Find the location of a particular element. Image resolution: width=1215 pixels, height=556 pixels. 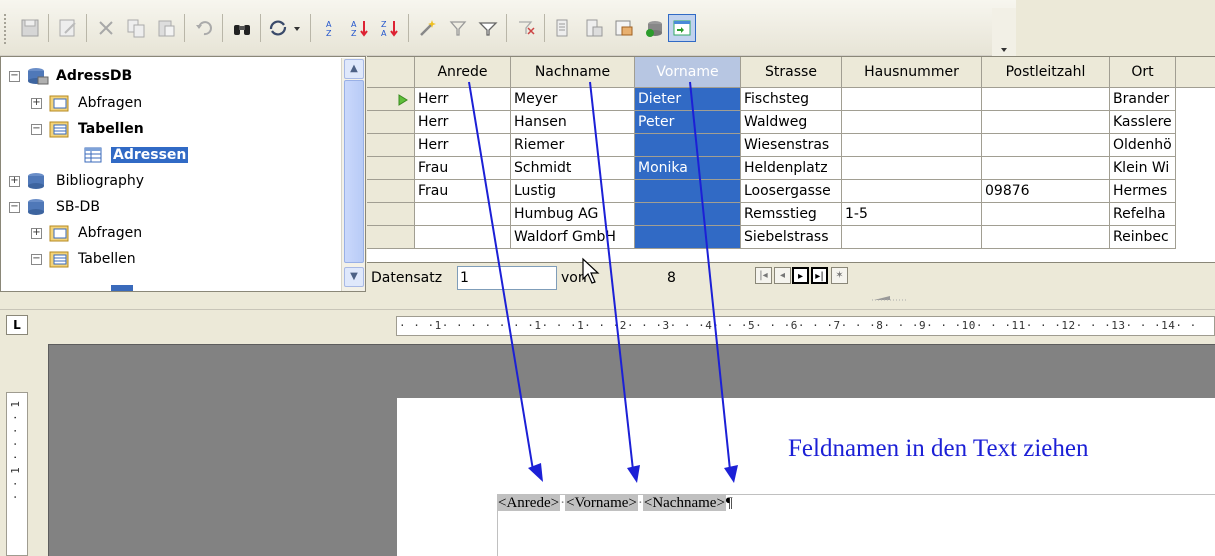

tree-scrollbar: ▲ ▼ is located at coordinates (353, 174).